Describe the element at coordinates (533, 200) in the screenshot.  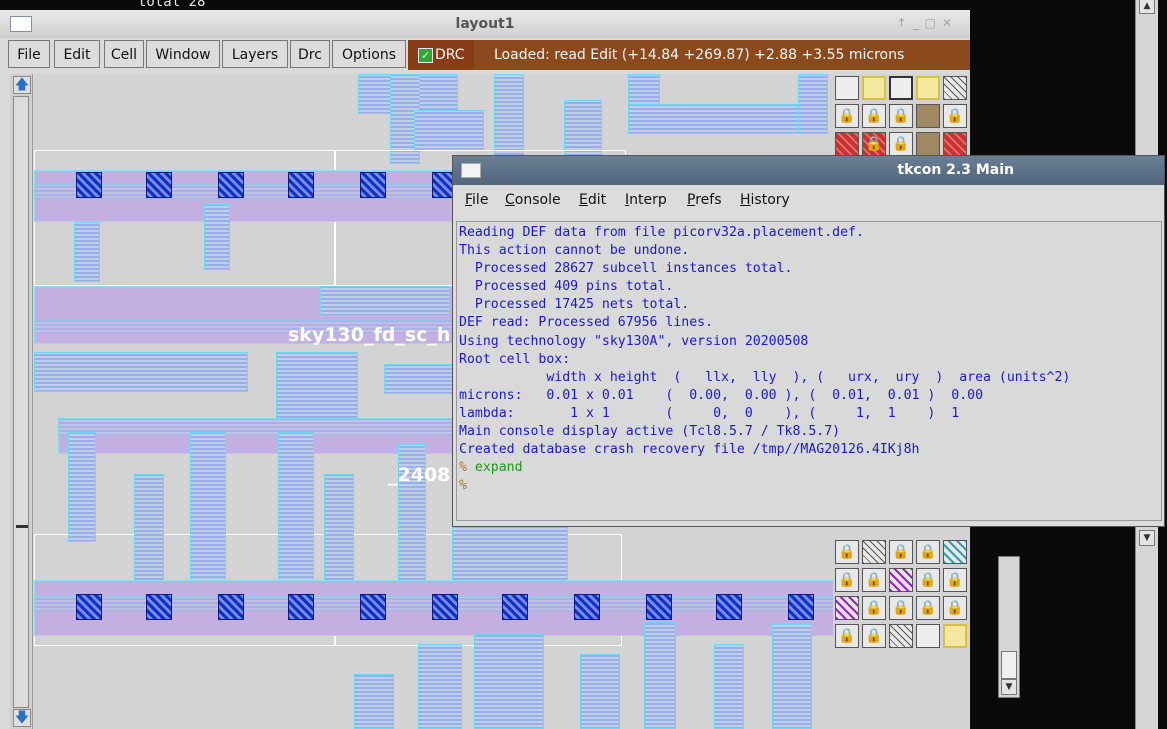
I see `tk-menu-console: Console` at that location.